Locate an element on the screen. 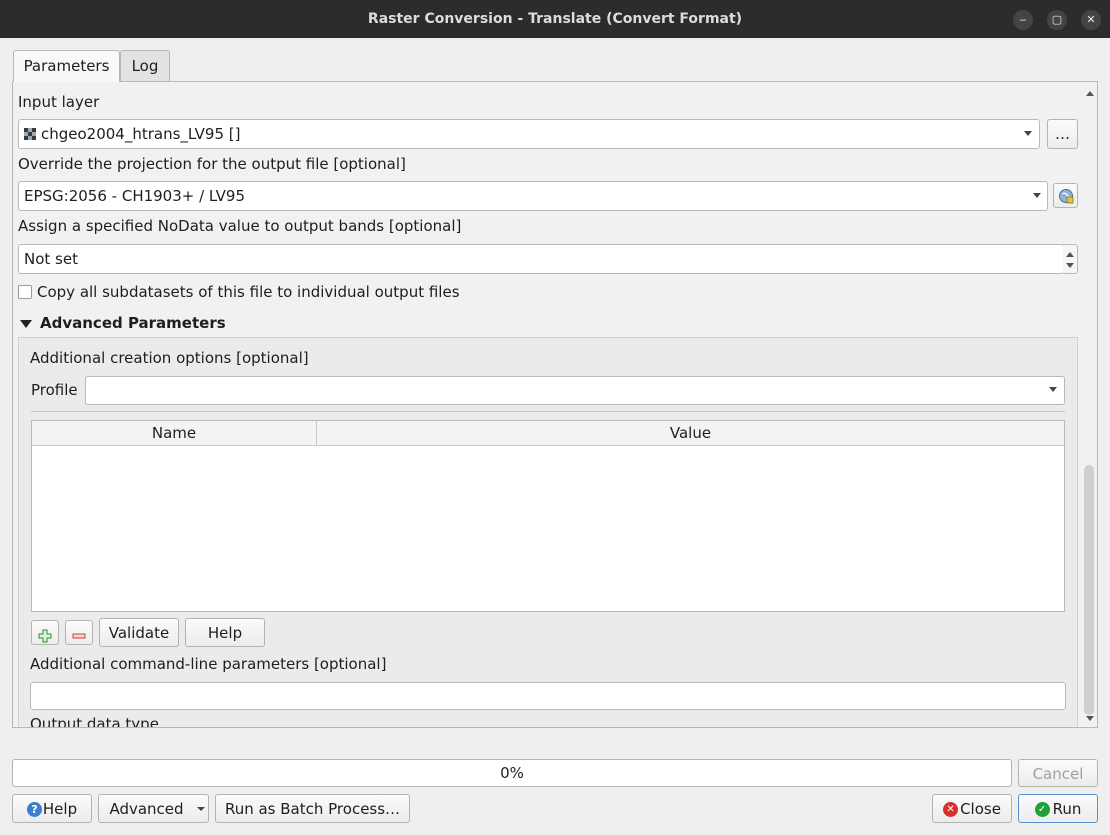 This screenshot has height=835, width=1110. profile-label: Profile is located at coordinates (54, 390).